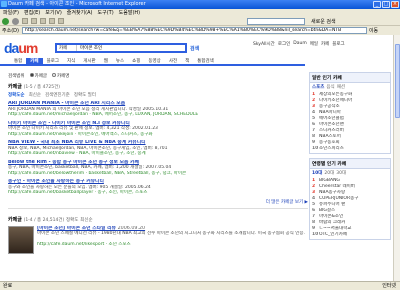 Image resolution: width=400 pixels, height=290 pixels. I want to click on side-box-title: 연령별 인기 카페, so click(350, 164).